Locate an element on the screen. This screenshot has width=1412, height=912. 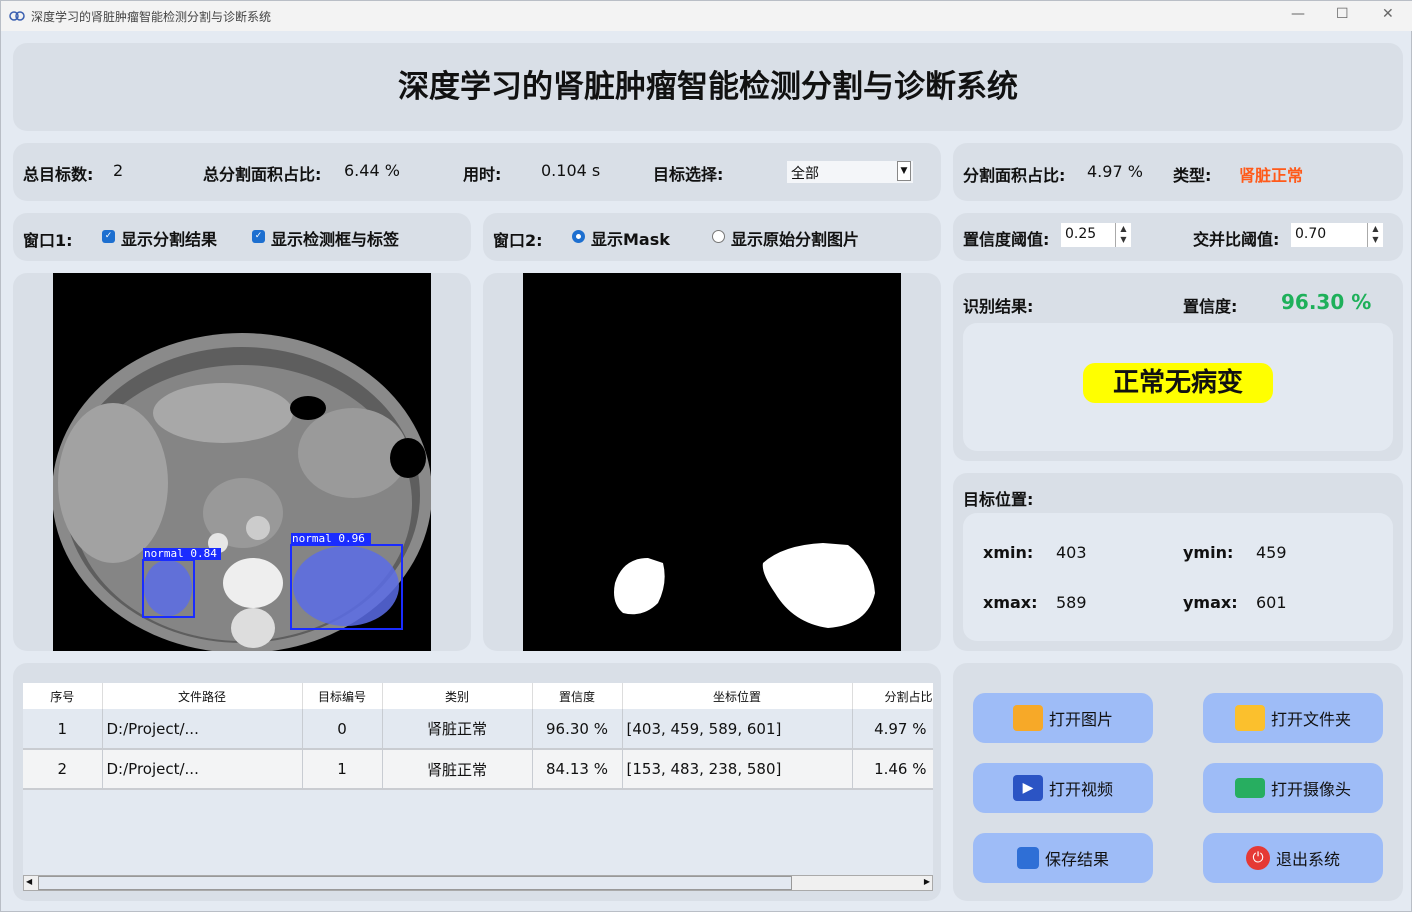
conf-threshold-spinbox: 0.25 ▲ ▼ is located at coordinates (1096, 235).